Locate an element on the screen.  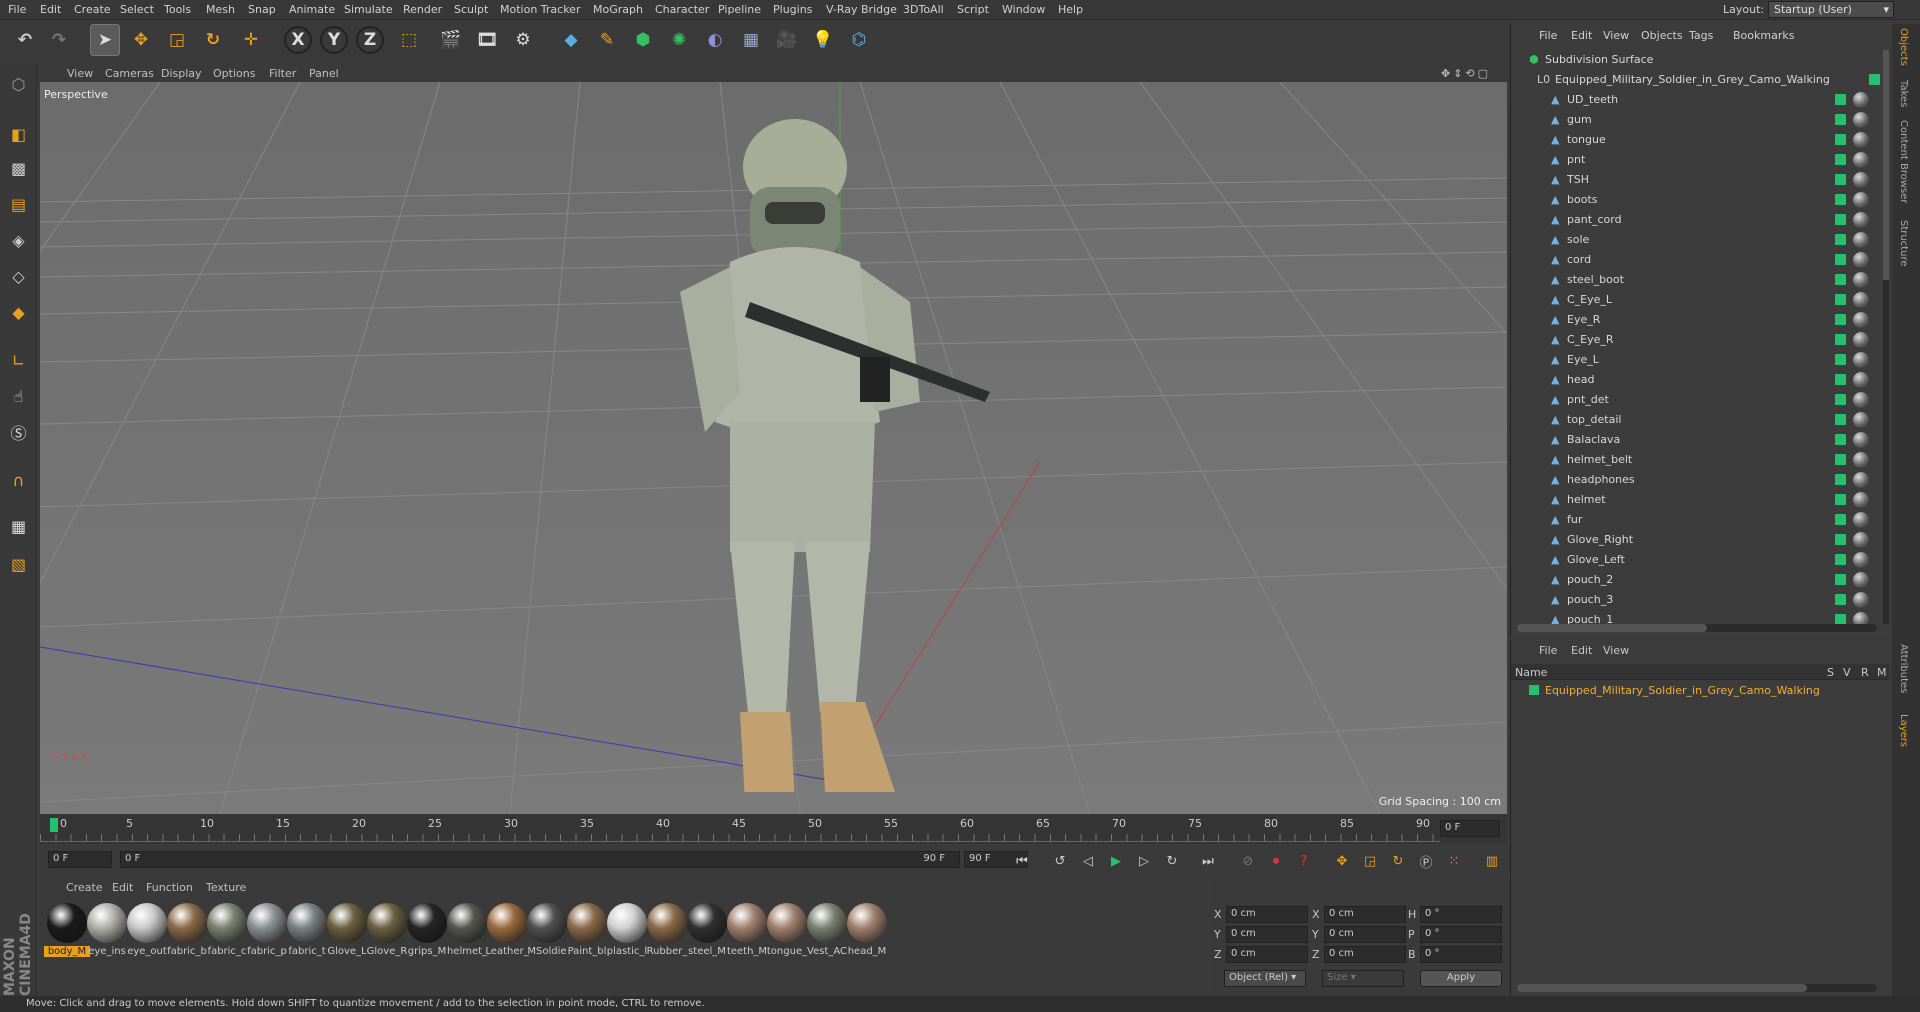
viewport-menu-cameras: Cameras is located at coordinates (129, 73).